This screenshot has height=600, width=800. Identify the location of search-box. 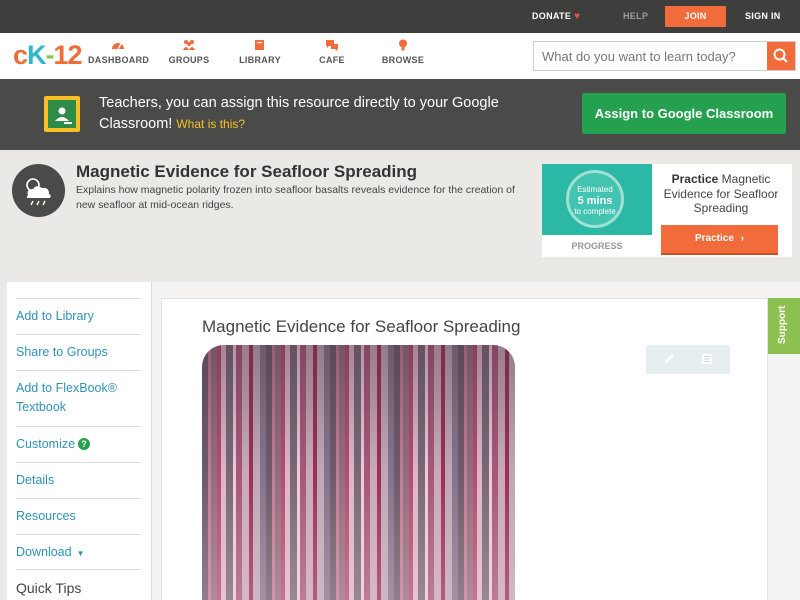
(664, 56).